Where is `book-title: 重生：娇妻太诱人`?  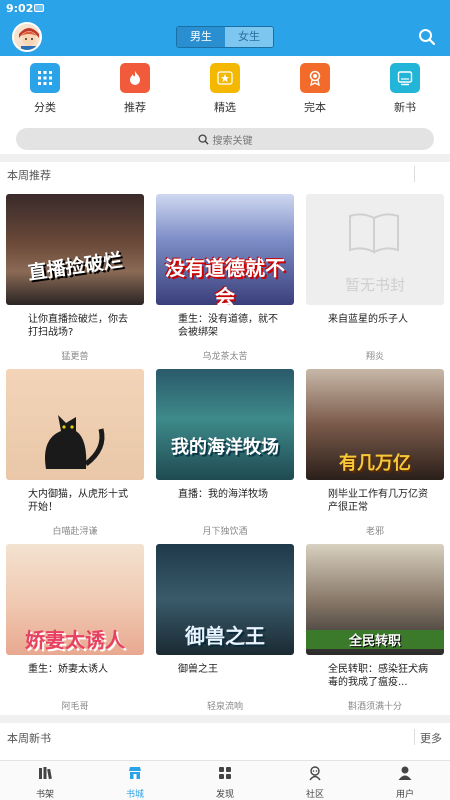
book-title: 重生：娇妻太诱人 is located at coordinates (68, 669).